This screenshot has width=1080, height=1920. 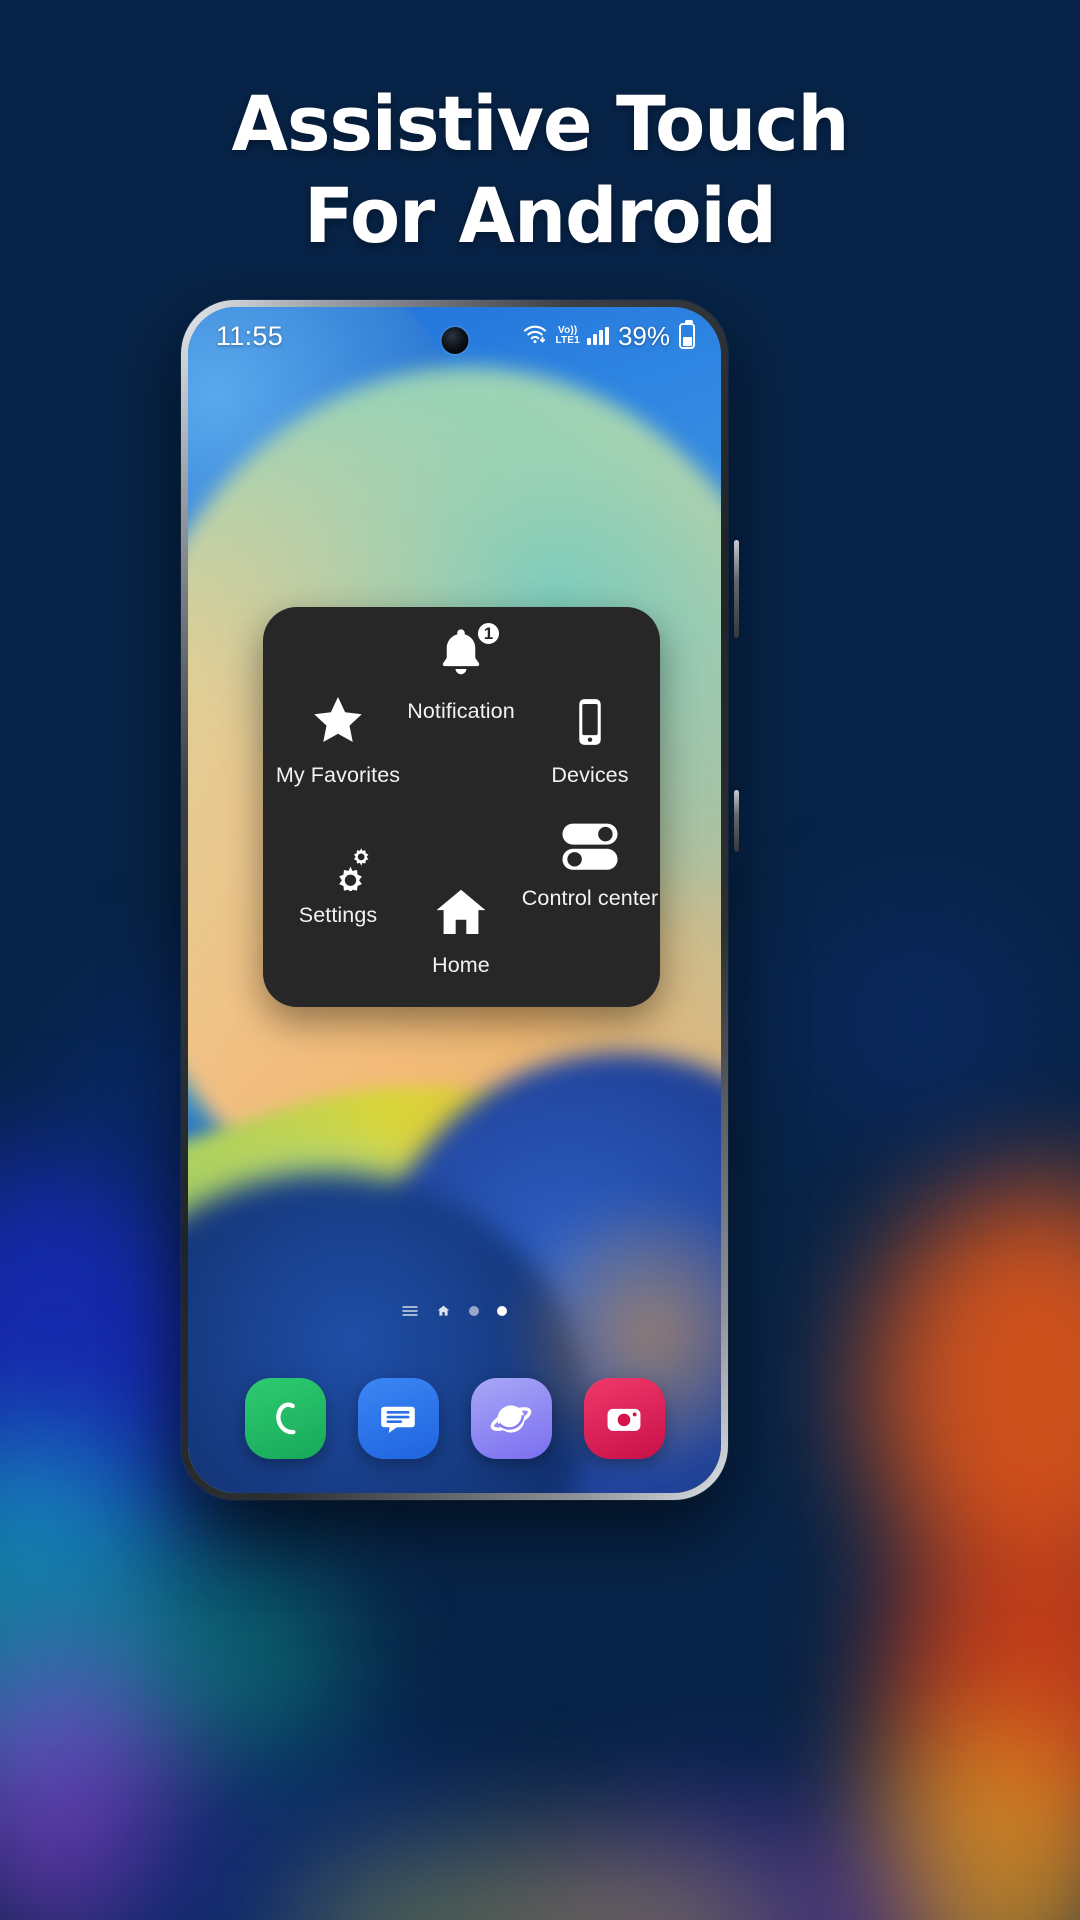 I want to click on volte-bottom-label: LTE1, so click(x=567, y=340).